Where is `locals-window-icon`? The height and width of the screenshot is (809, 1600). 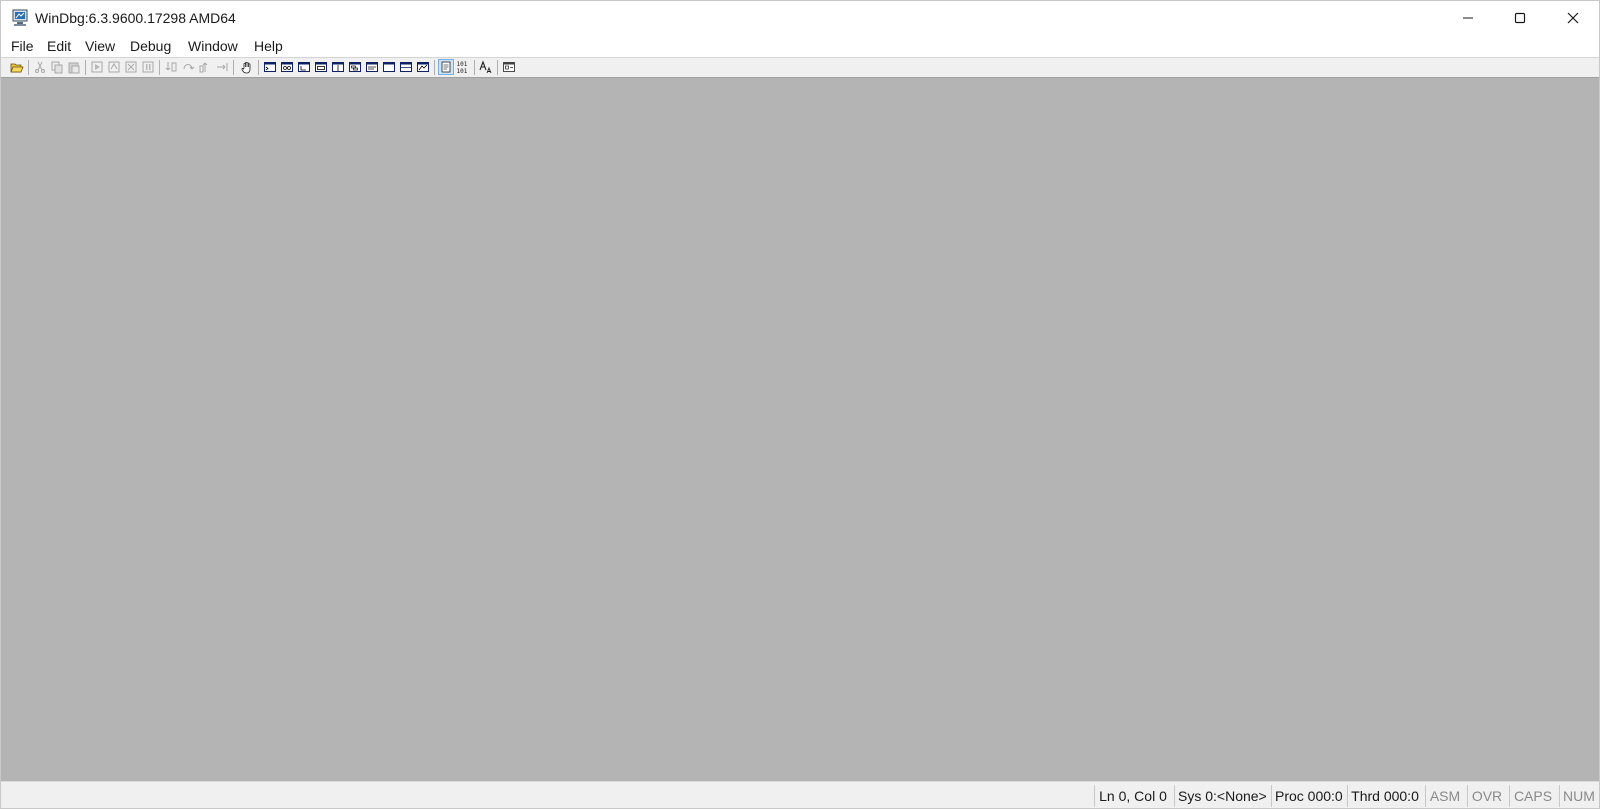 locals-window-icon is located at coordinates (304, 67).